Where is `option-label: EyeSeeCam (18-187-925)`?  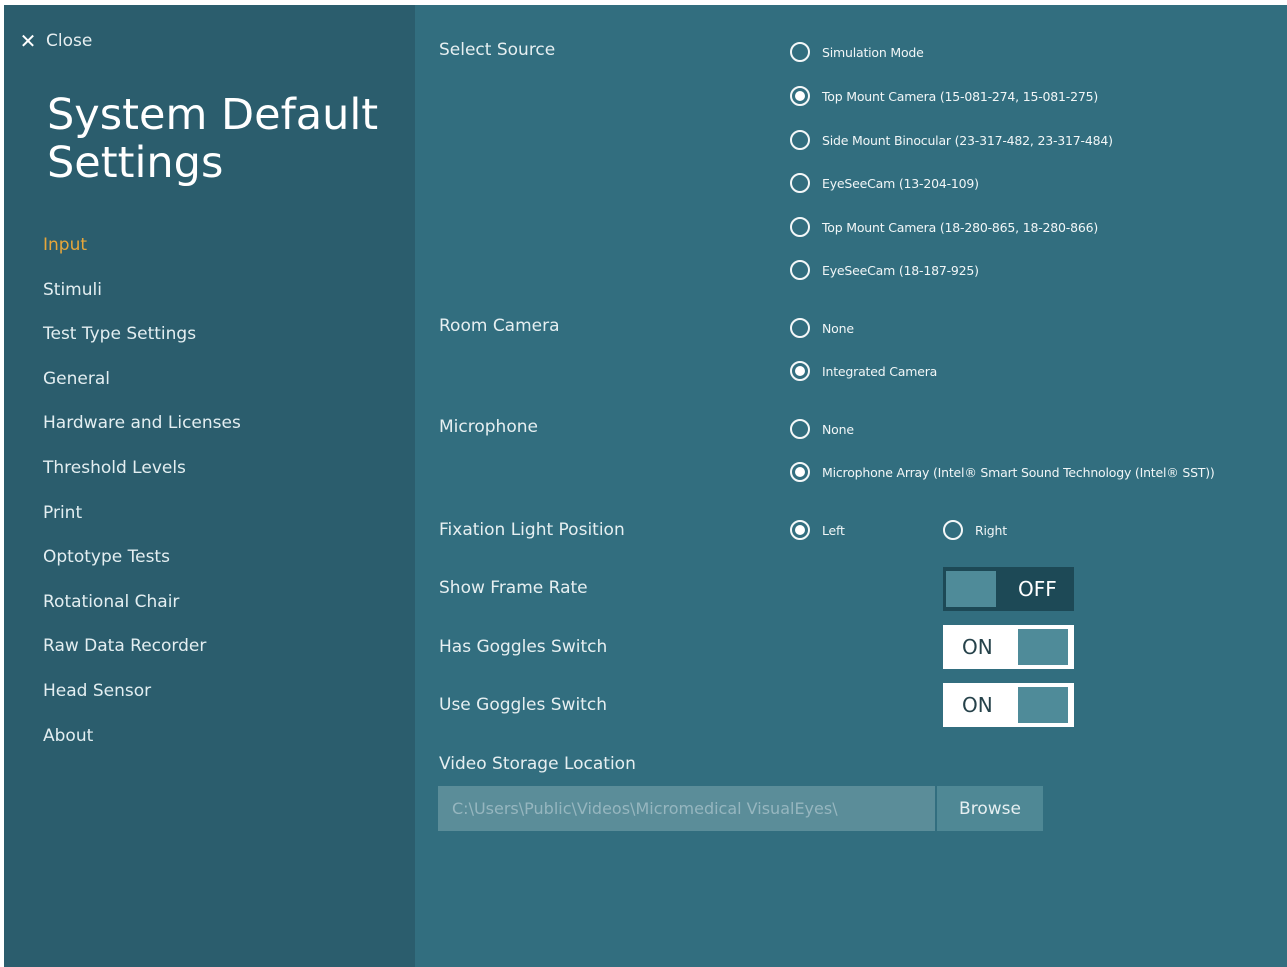
option-label: EyeSeeCam (18-187-925) is located at coordinates (900, 270).